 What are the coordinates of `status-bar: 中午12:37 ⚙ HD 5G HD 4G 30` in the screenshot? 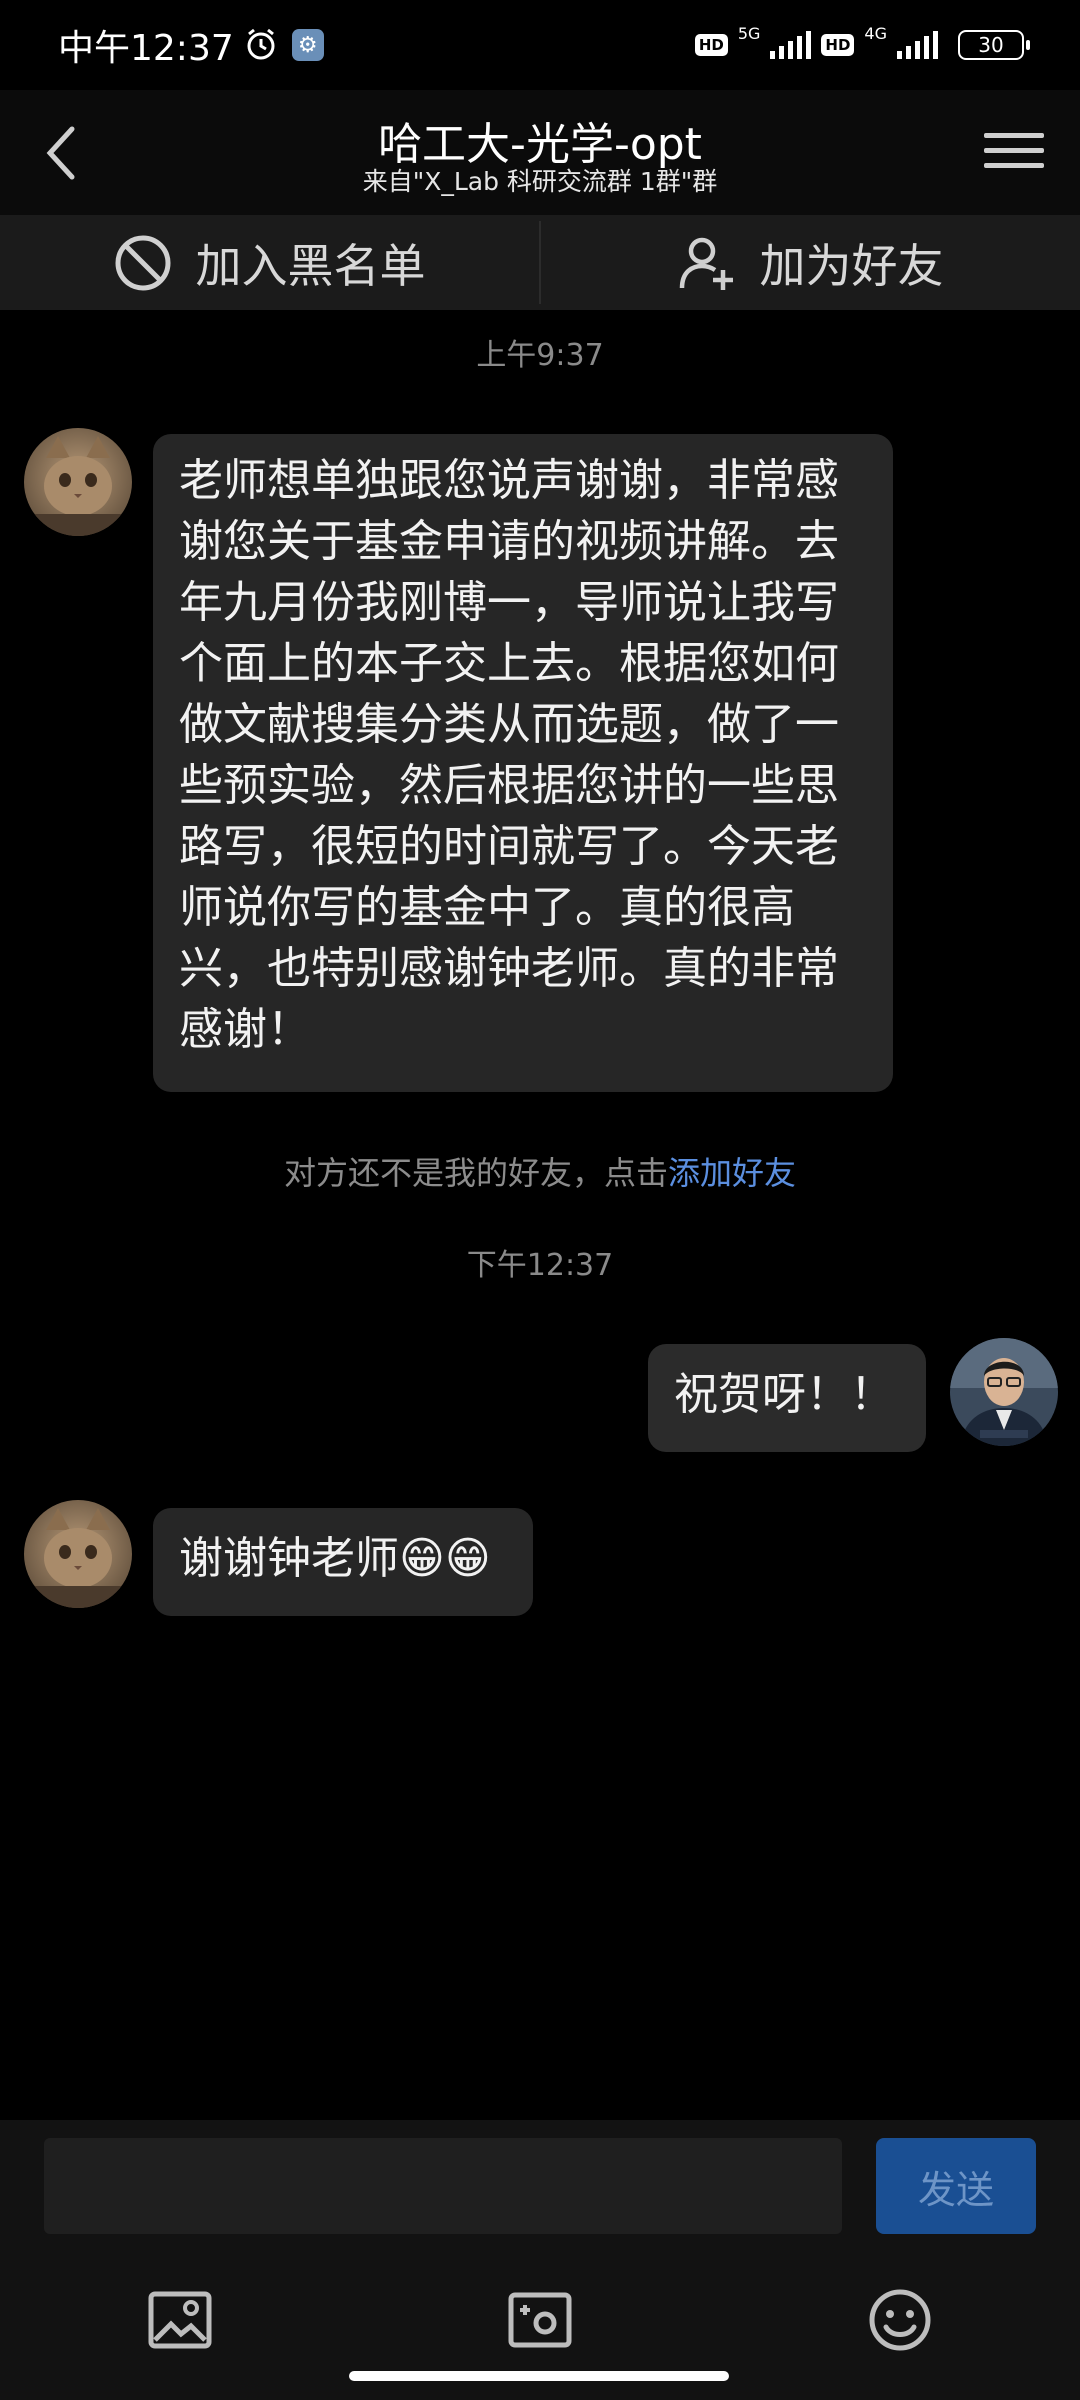 It's located at (540, 45).